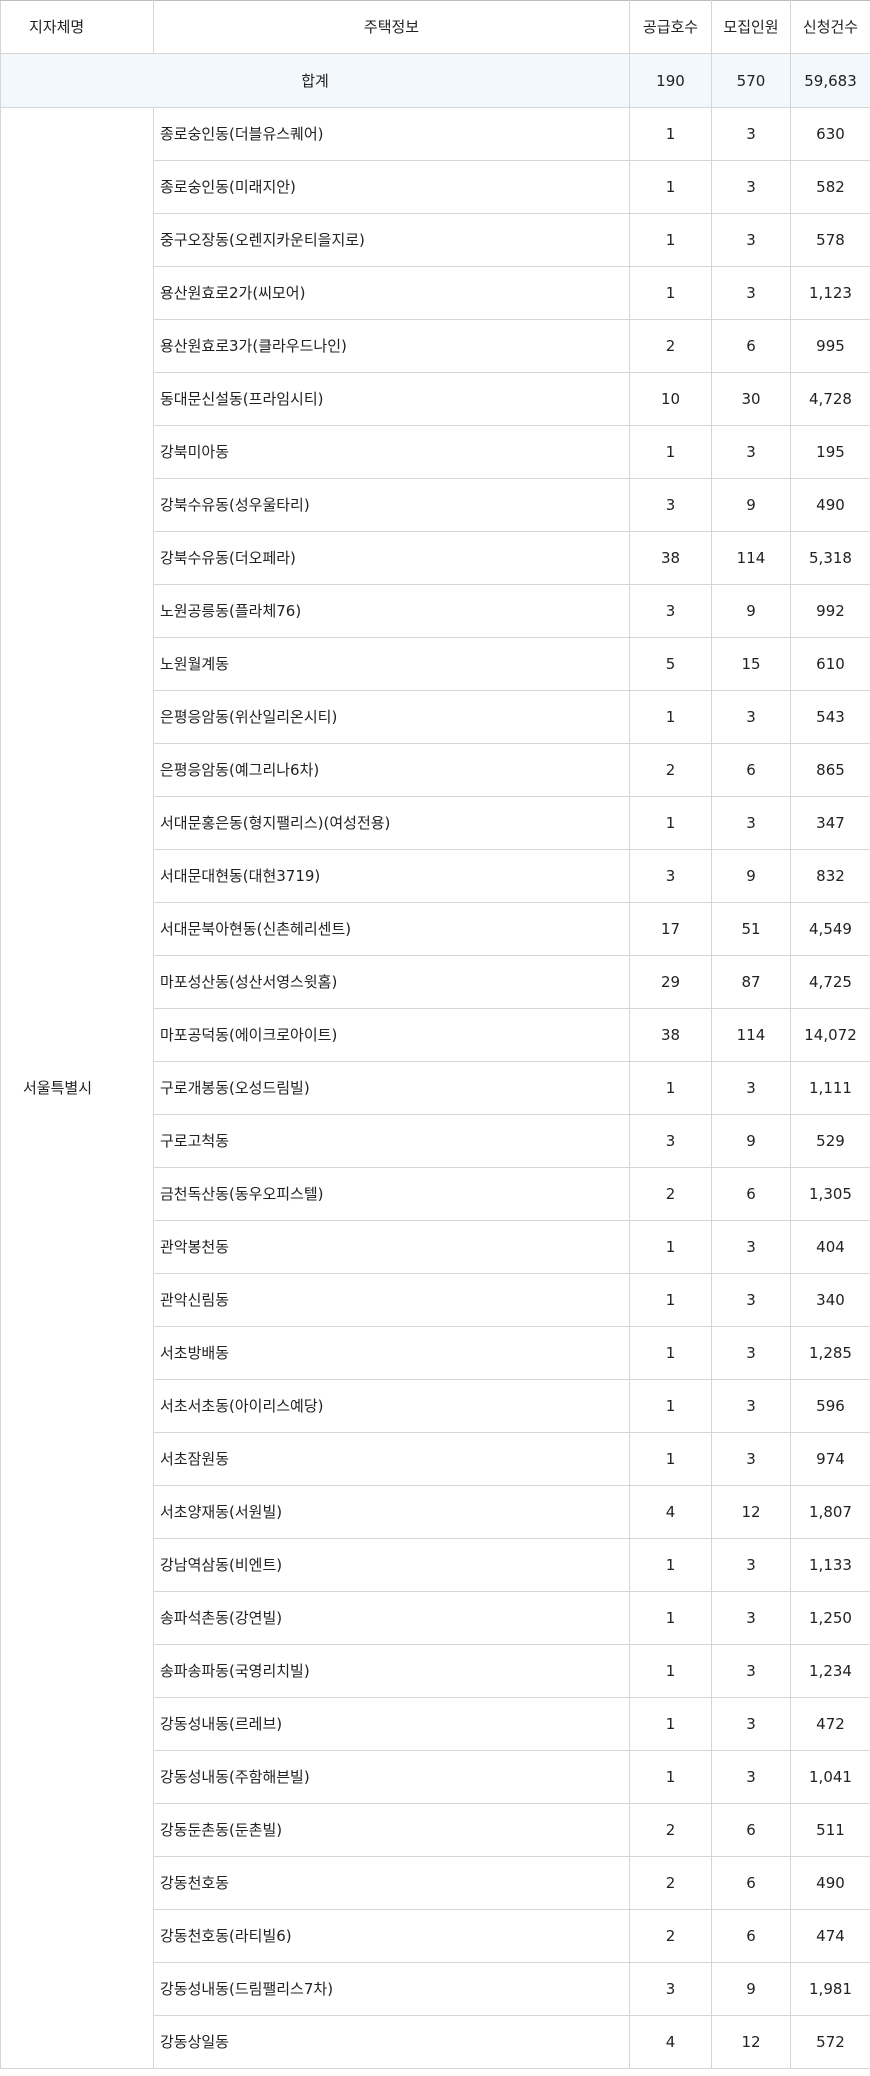 The width and height of the screenshot is (870, 2076). I want to click on applications-cell: 596, so click(830, 1406).